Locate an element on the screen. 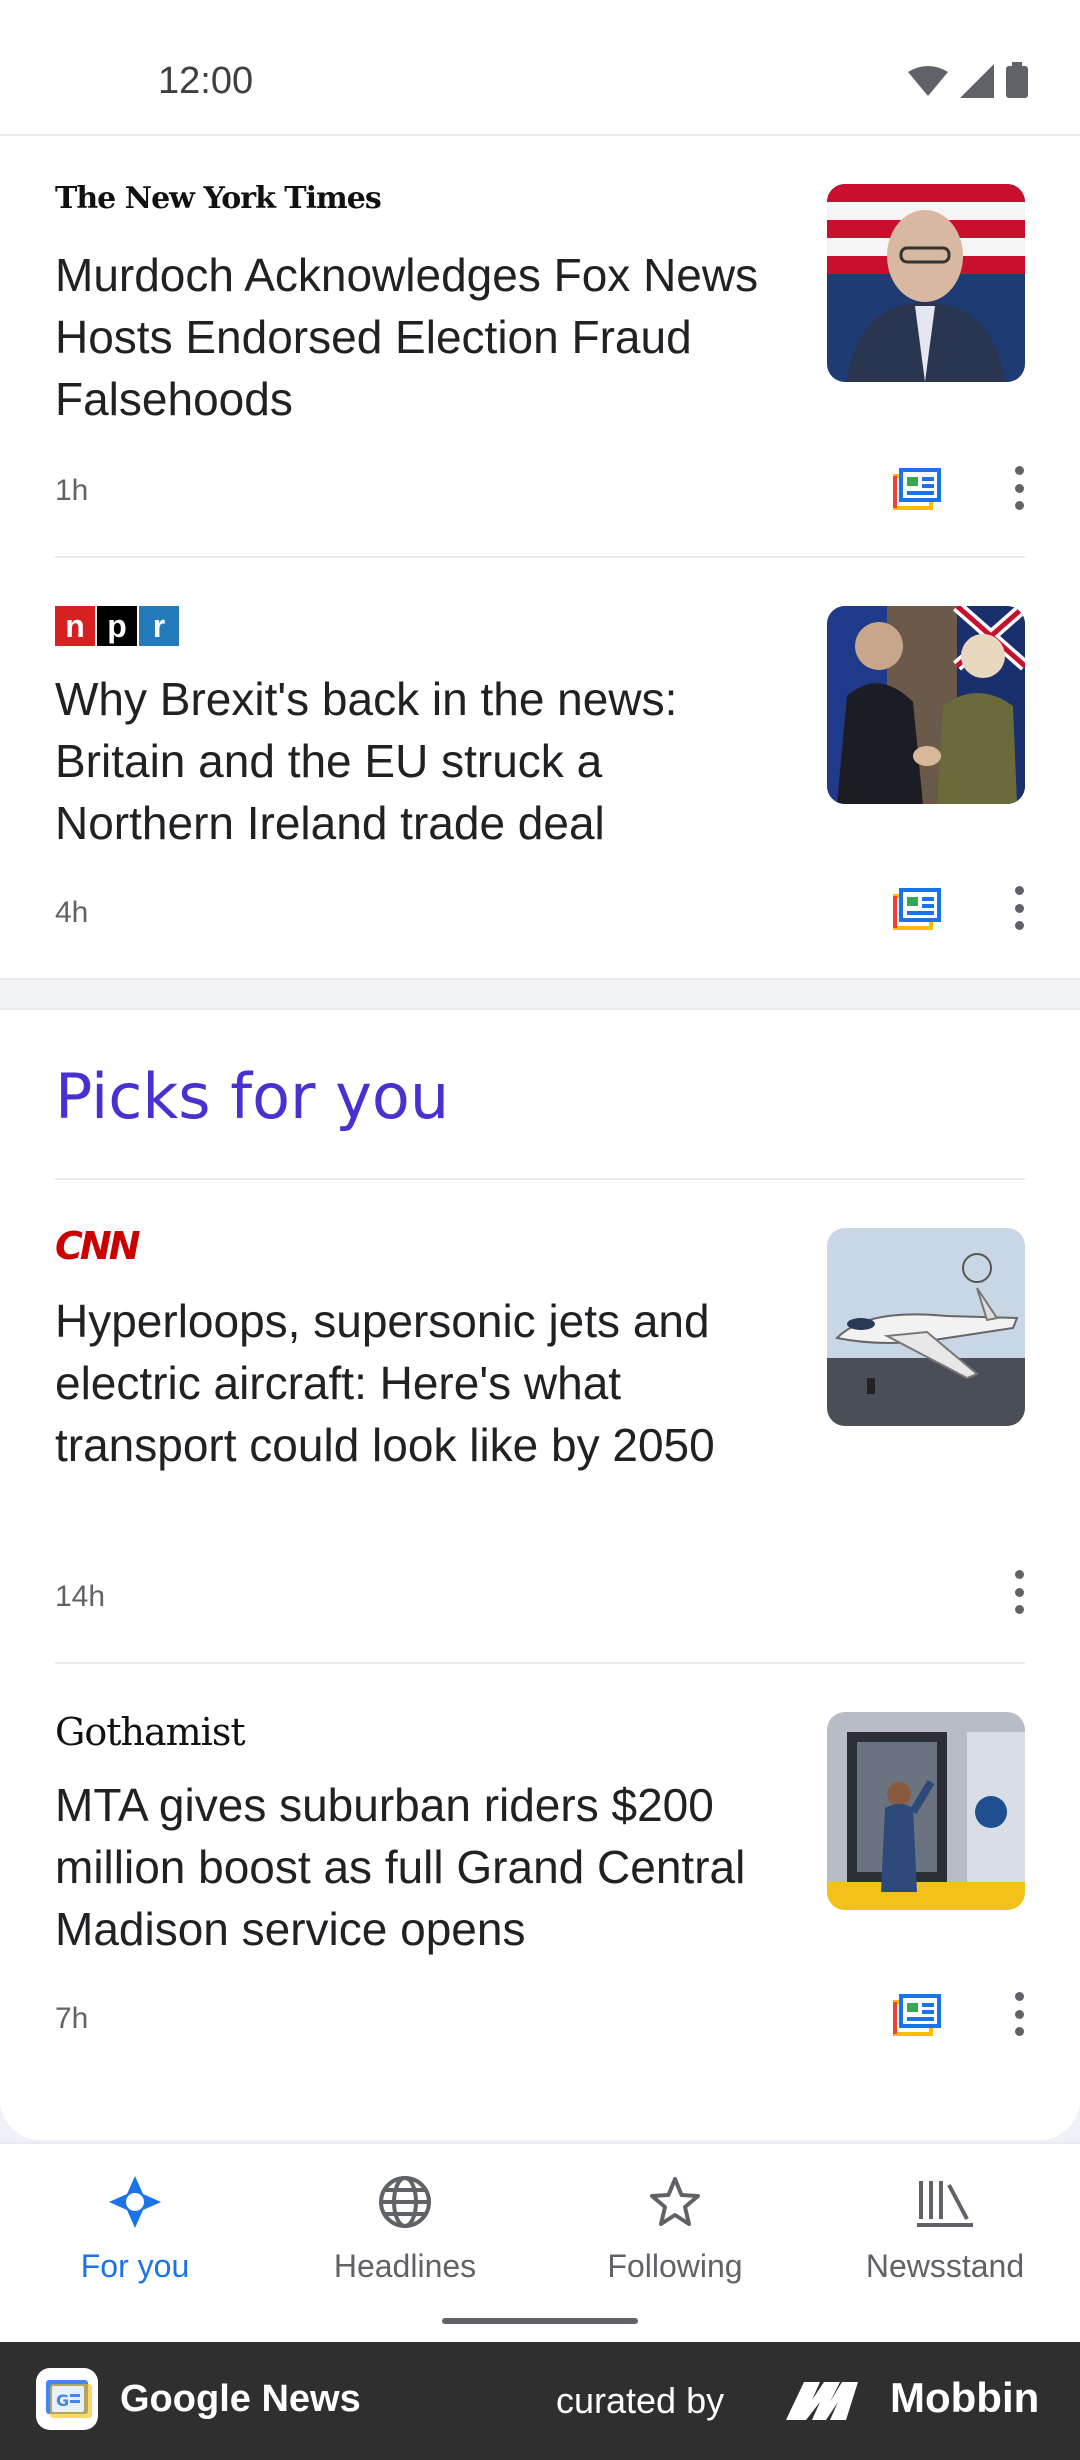 This screenshot has width=1080, height=2460. source-logo-gothamist: Gothamist is located at coordinates (150, 1732).